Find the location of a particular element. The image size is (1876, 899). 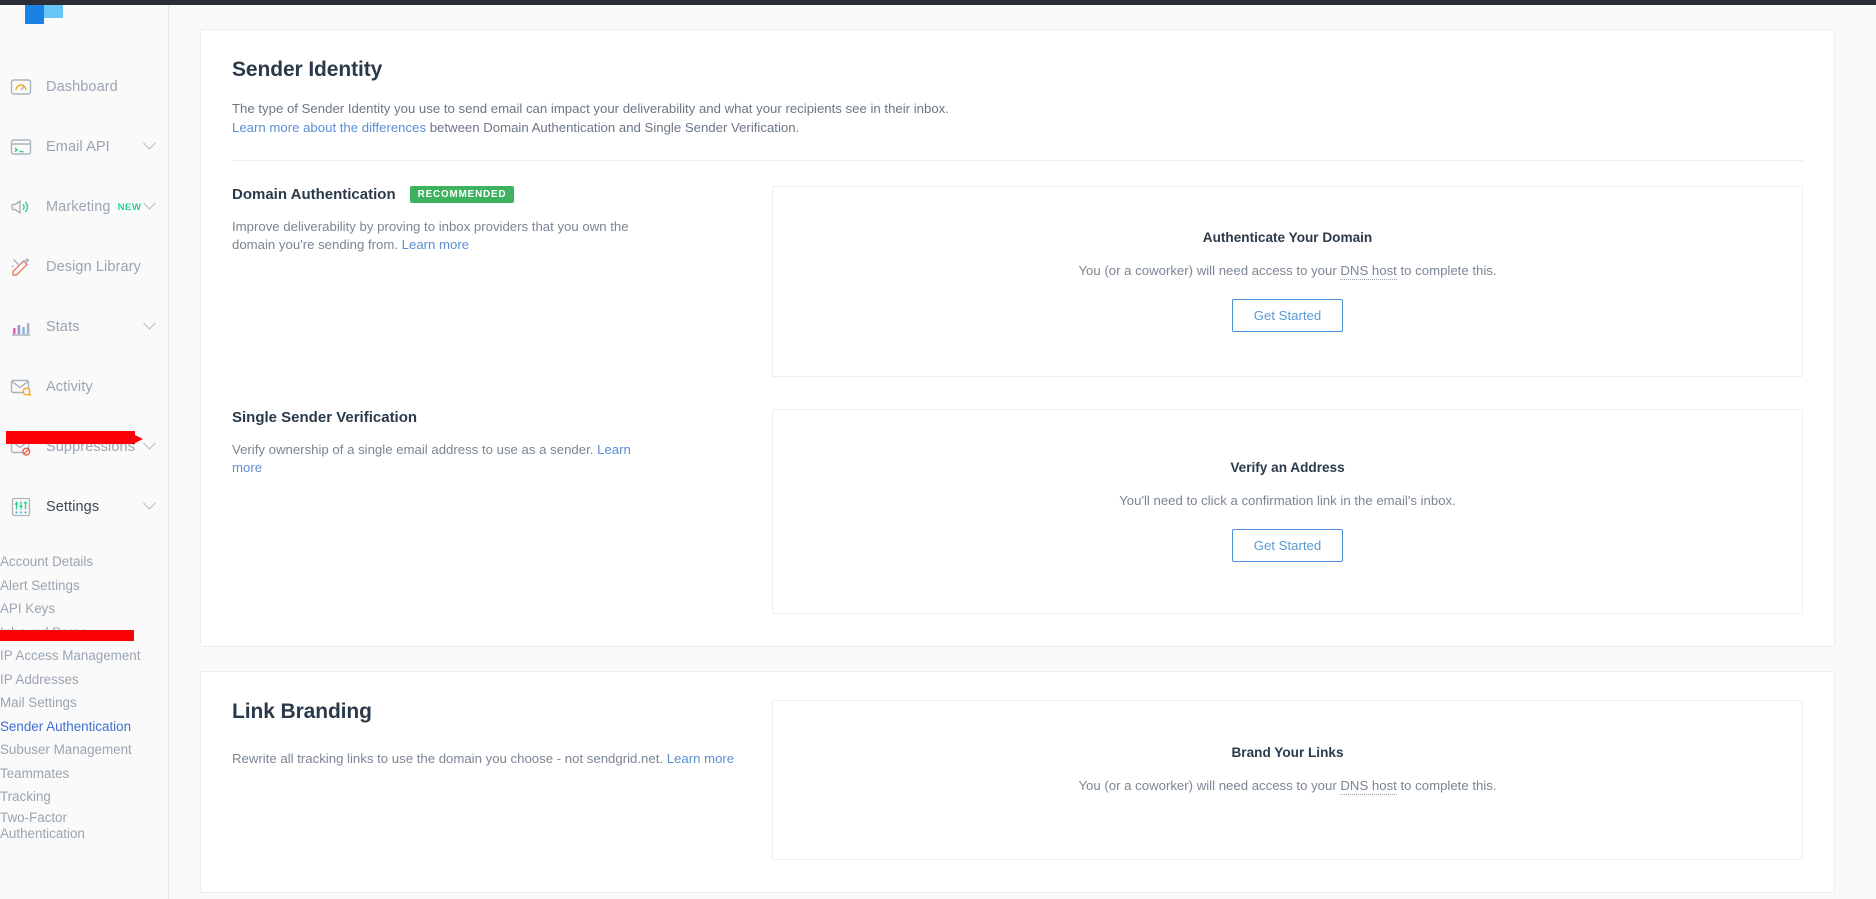

submenu-label: Alert Settings is located at coordinates (40, 585).